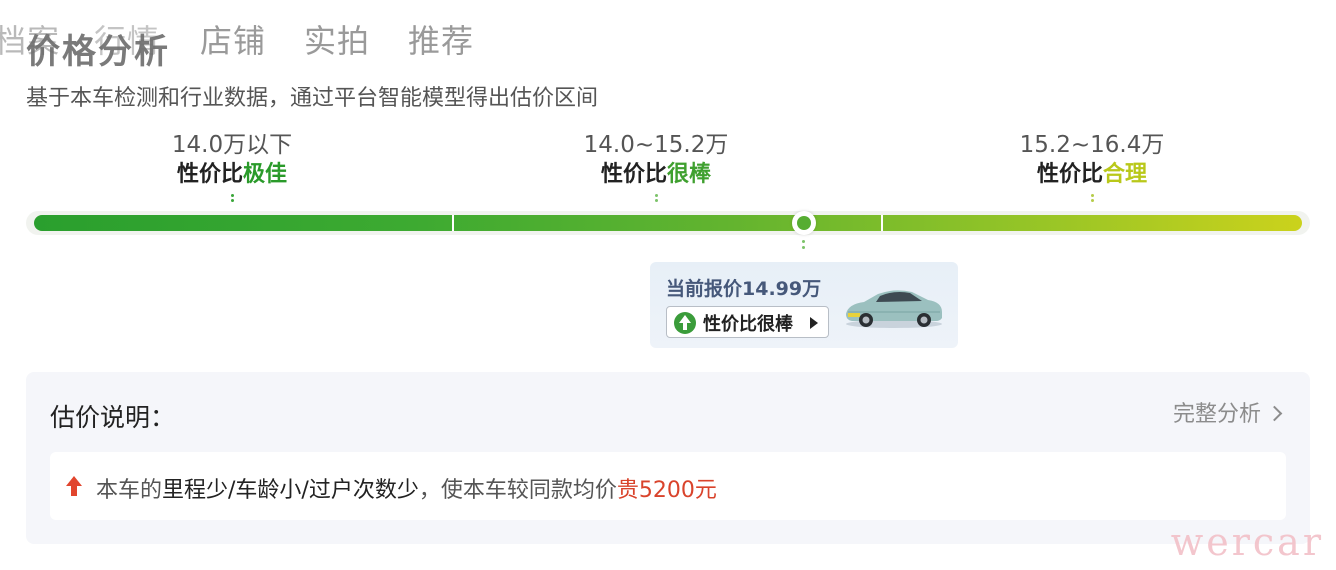 Image resolution: width=1336 pixels, height=570 pixels. I want to click on play-triangle-icon, so click(814, 323).